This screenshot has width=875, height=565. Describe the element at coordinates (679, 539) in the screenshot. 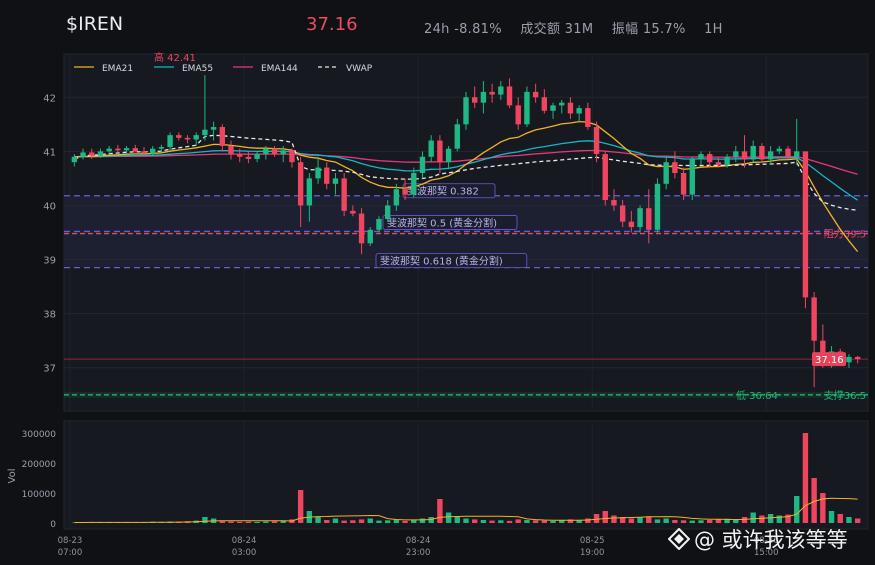

I see `diamond-logo-icon` at that location.